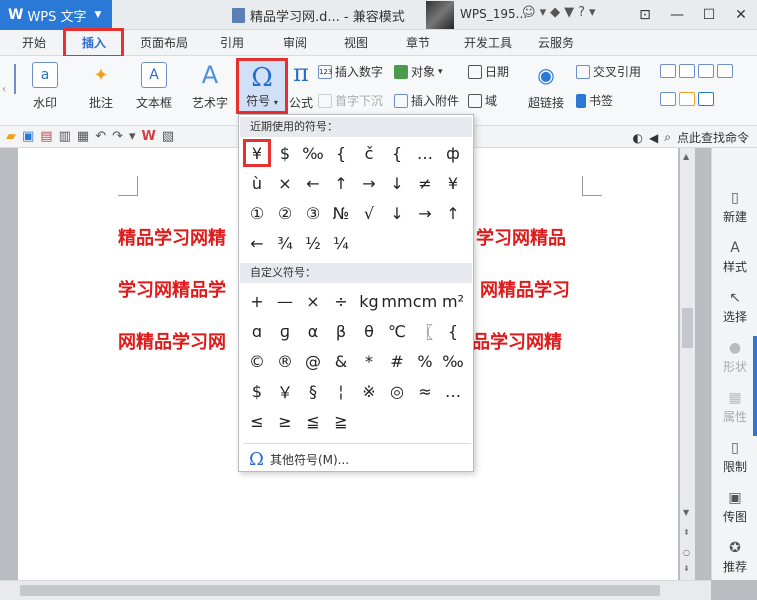  Describe the element at coordinates (546, 86) in the screenshot. I see `hyperlink-button: ◉ 超链接` at that location.